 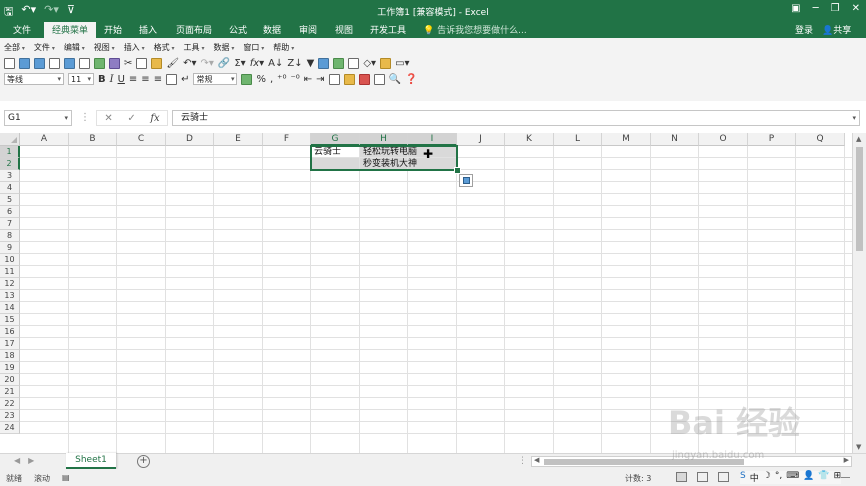 I want to click on row-header-20: 20, so click(x=10, y=380).